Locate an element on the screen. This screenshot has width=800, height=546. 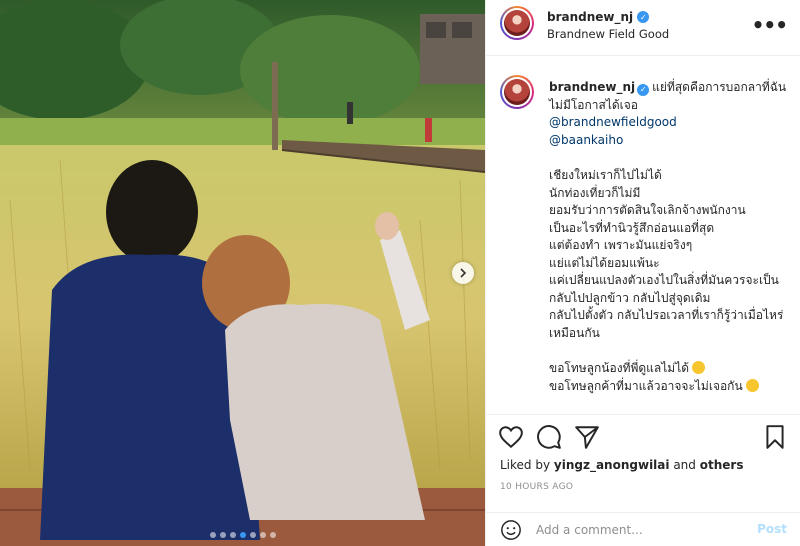
caption-avatar is located at coordinates (517, 92).